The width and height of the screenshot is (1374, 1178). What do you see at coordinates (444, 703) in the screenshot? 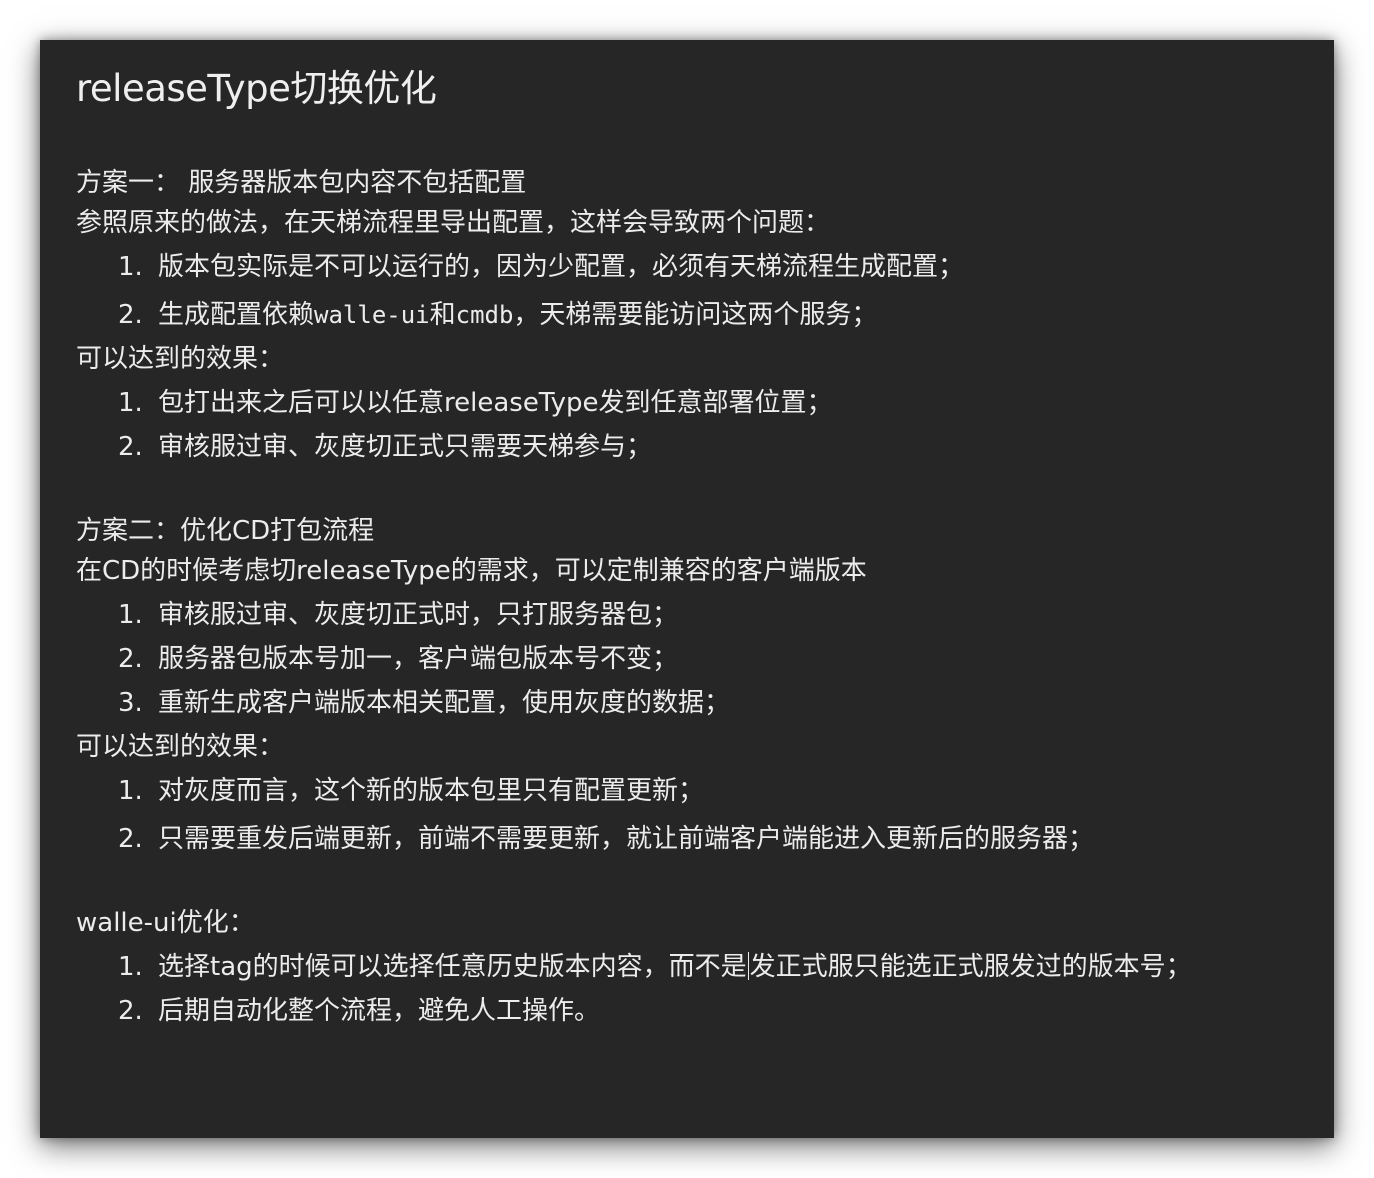
I see `list-text: 重新生成客户端版本相关配置，使用灰度的数据；` at bounding box center [444, 703].